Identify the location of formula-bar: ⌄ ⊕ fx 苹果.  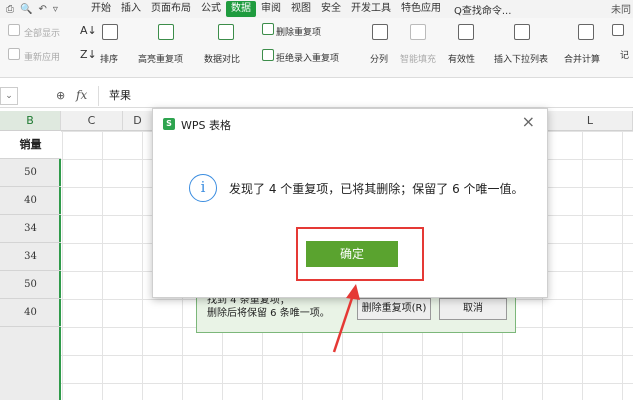
(316, 96).